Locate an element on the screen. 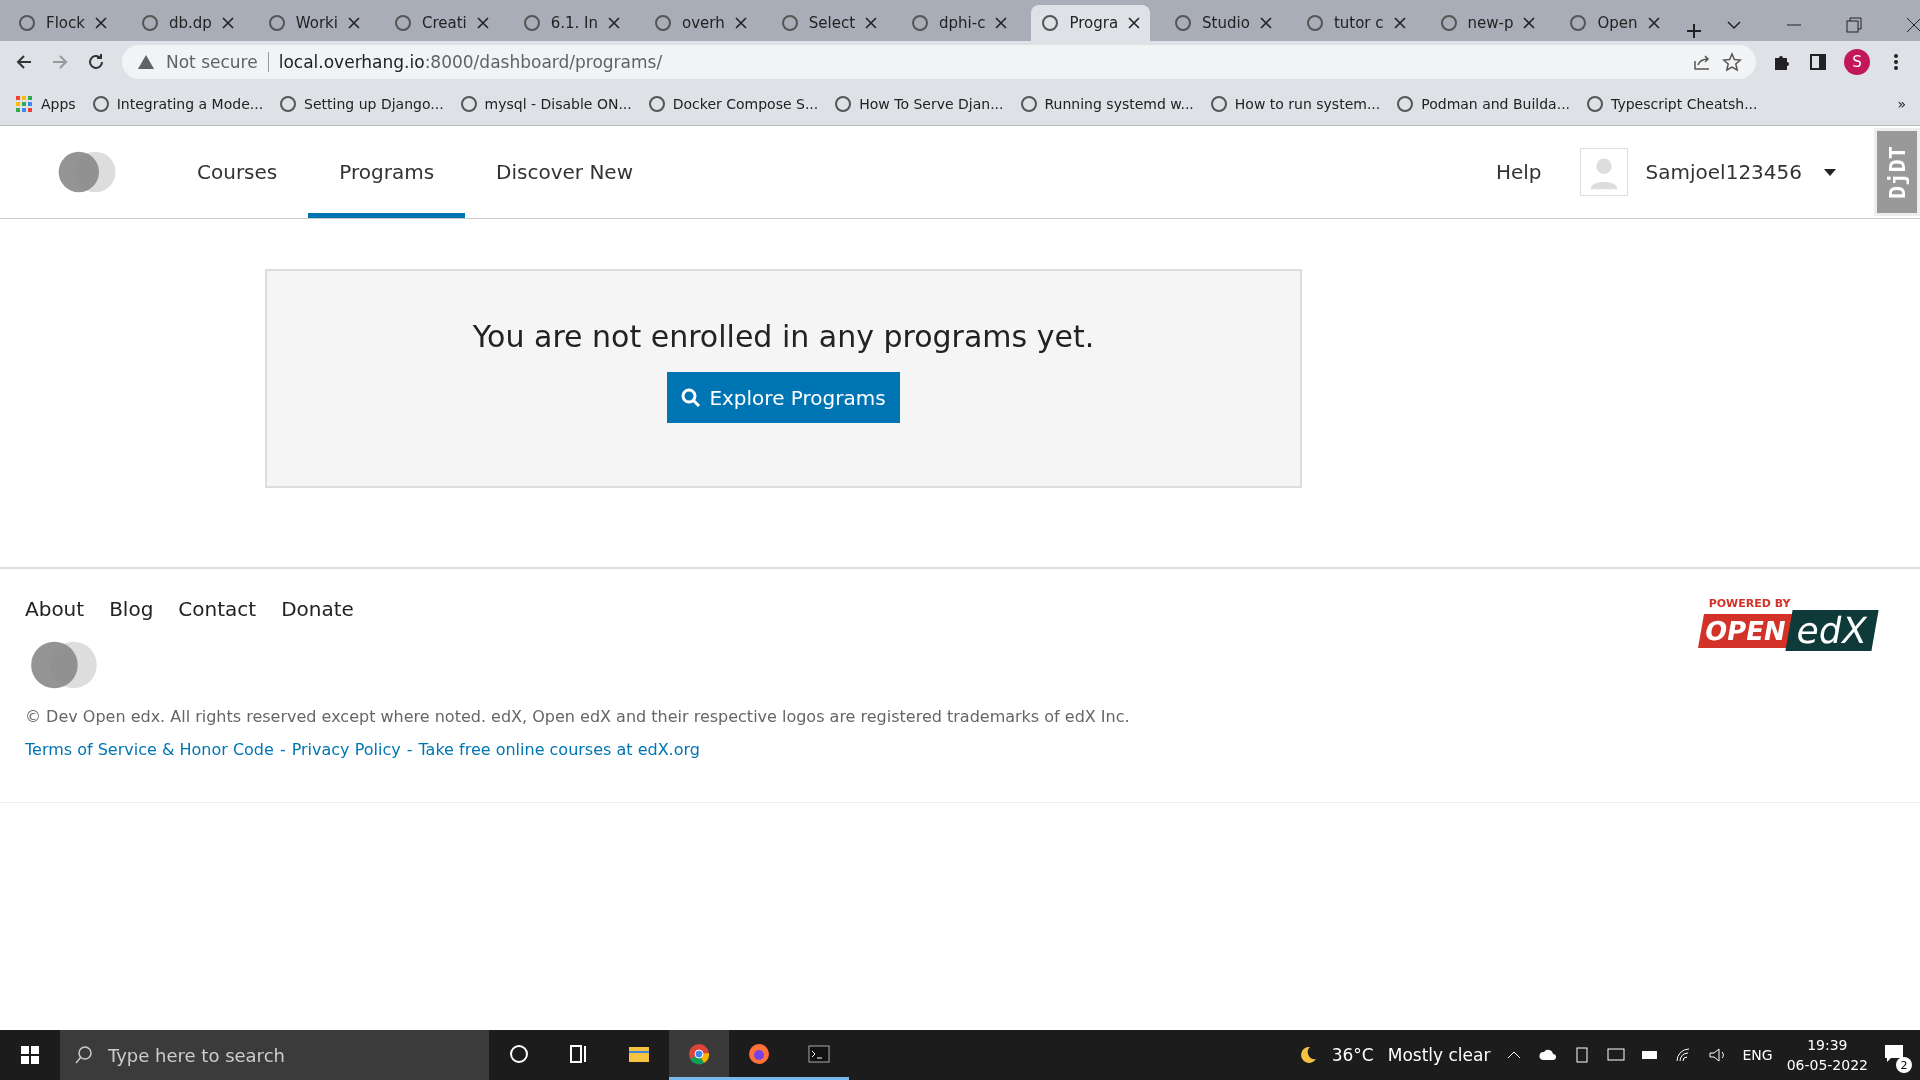 The width and height of the screenshot is (1920, 1080). browser-tab: new-p is located at coordinates (1487, 23).